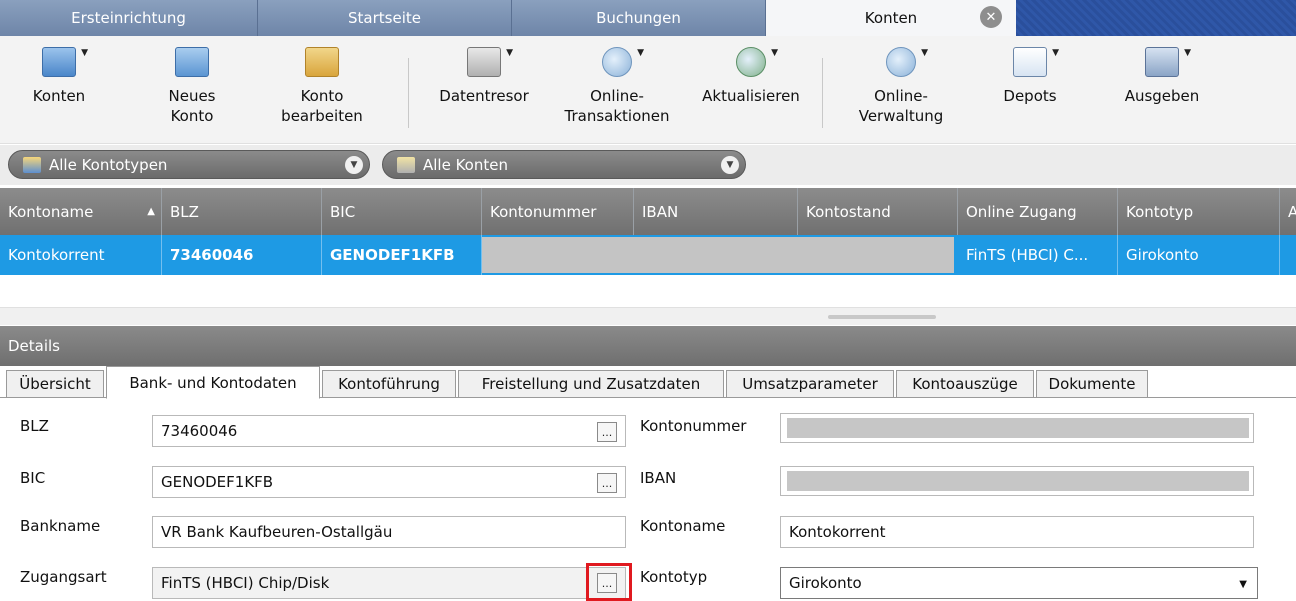  Describe the element at coordinates (213, 382) in the screenshot. I see `tab-bank-und-kontodaten: Bank- und Kontodaten` at that location.